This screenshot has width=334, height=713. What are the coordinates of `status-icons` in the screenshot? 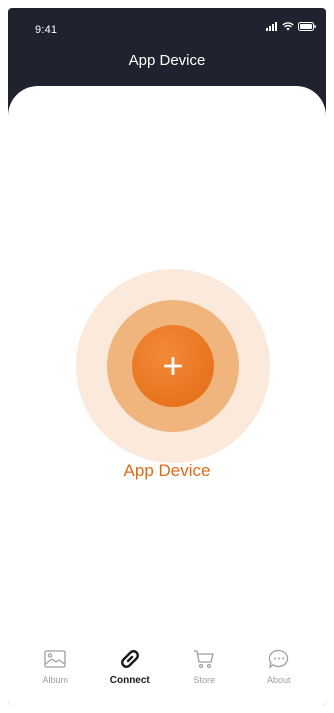 It's located at (291, 26).